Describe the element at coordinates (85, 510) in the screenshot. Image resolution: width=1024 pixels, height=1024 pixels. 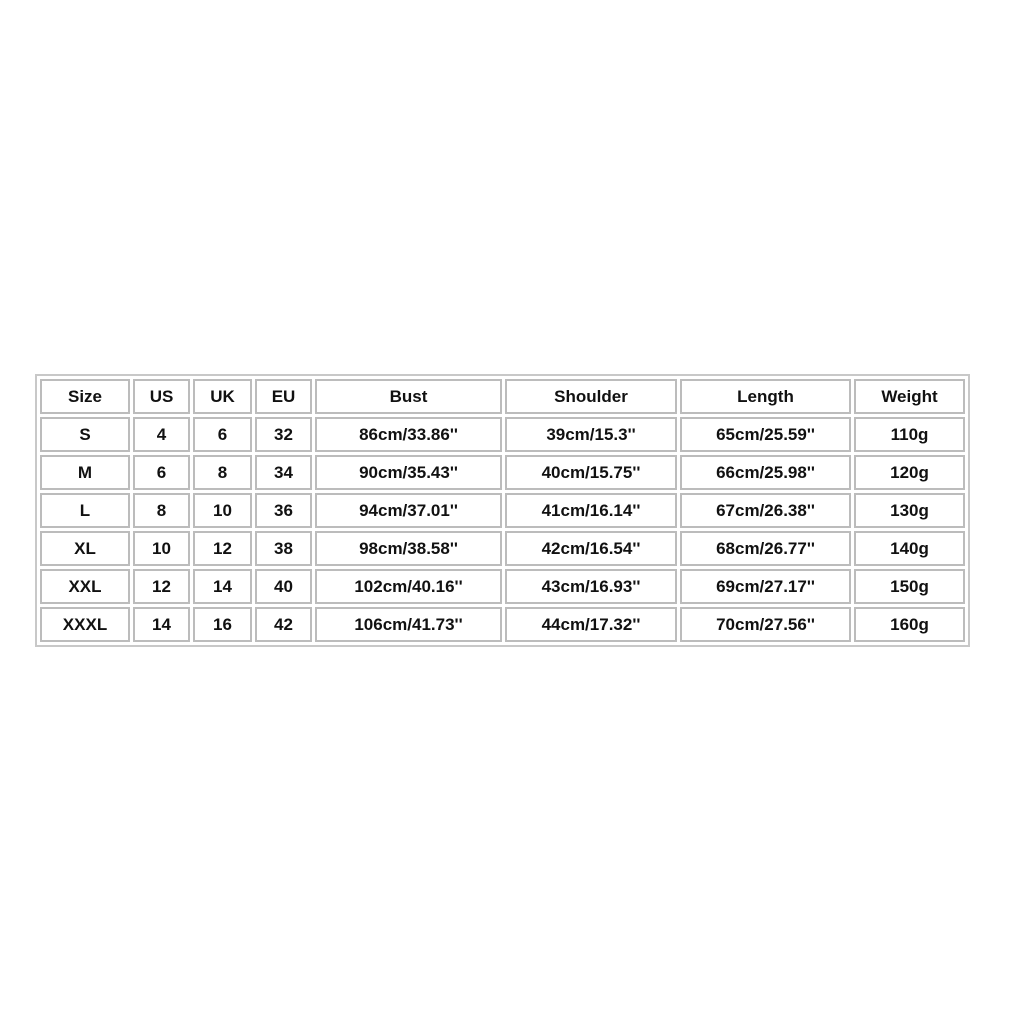
I see `table-cell: L` at that location.